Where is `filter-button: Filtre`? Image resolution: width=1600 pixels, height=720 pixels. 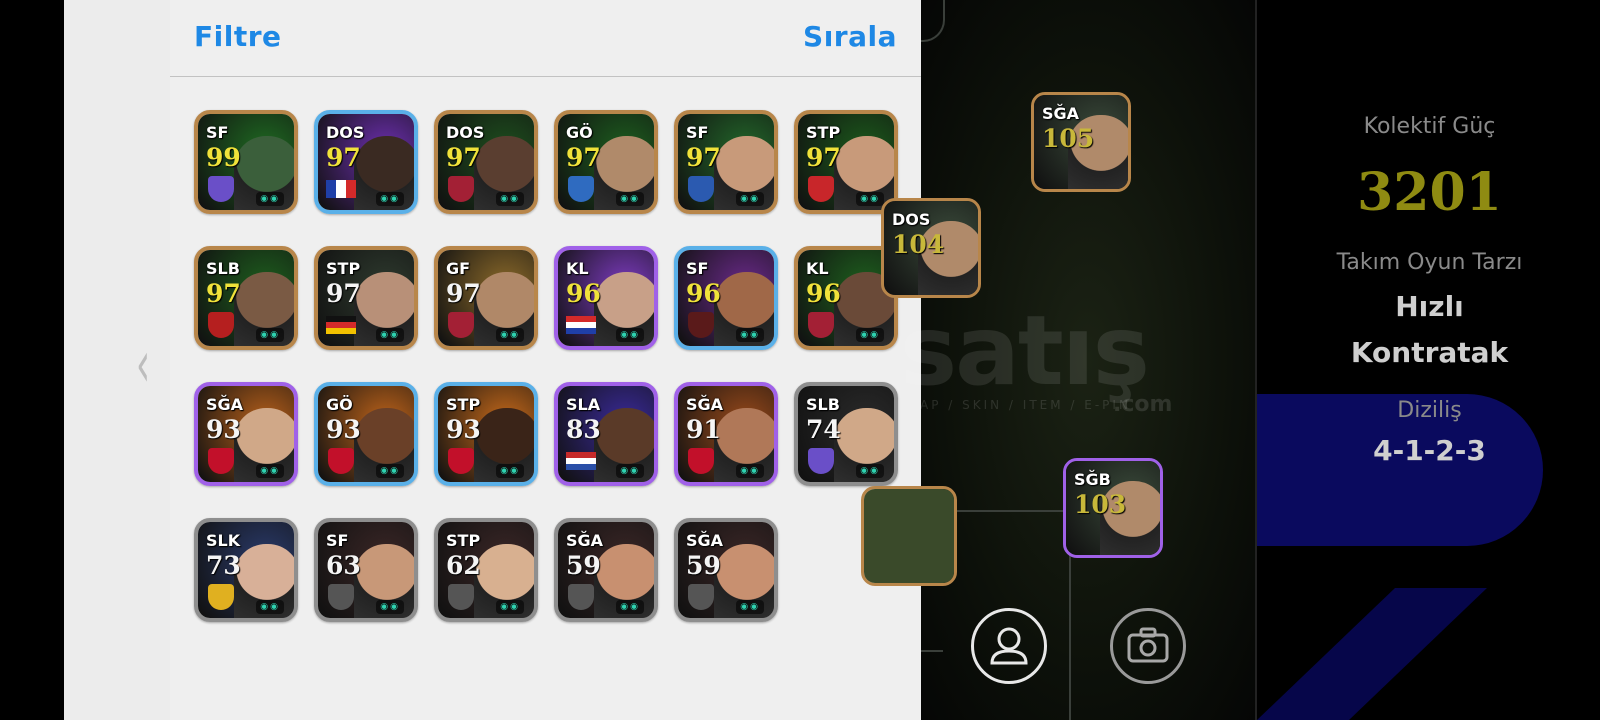 filter-button: Filtre is located at coordinates (238, 36).